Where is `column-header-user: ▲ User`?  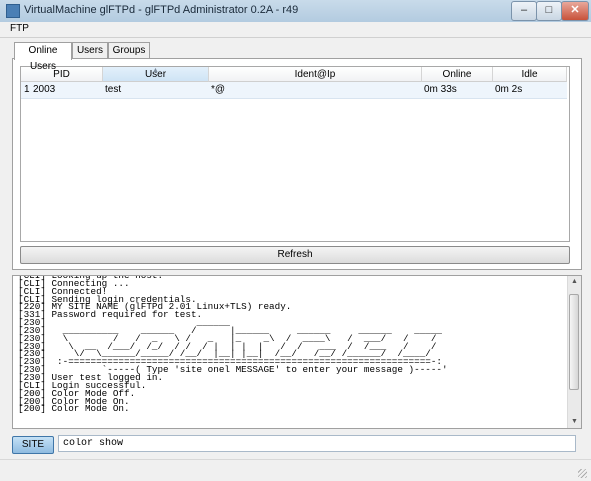 column-header-user: ▲ User is located at coordinates (156, 74).